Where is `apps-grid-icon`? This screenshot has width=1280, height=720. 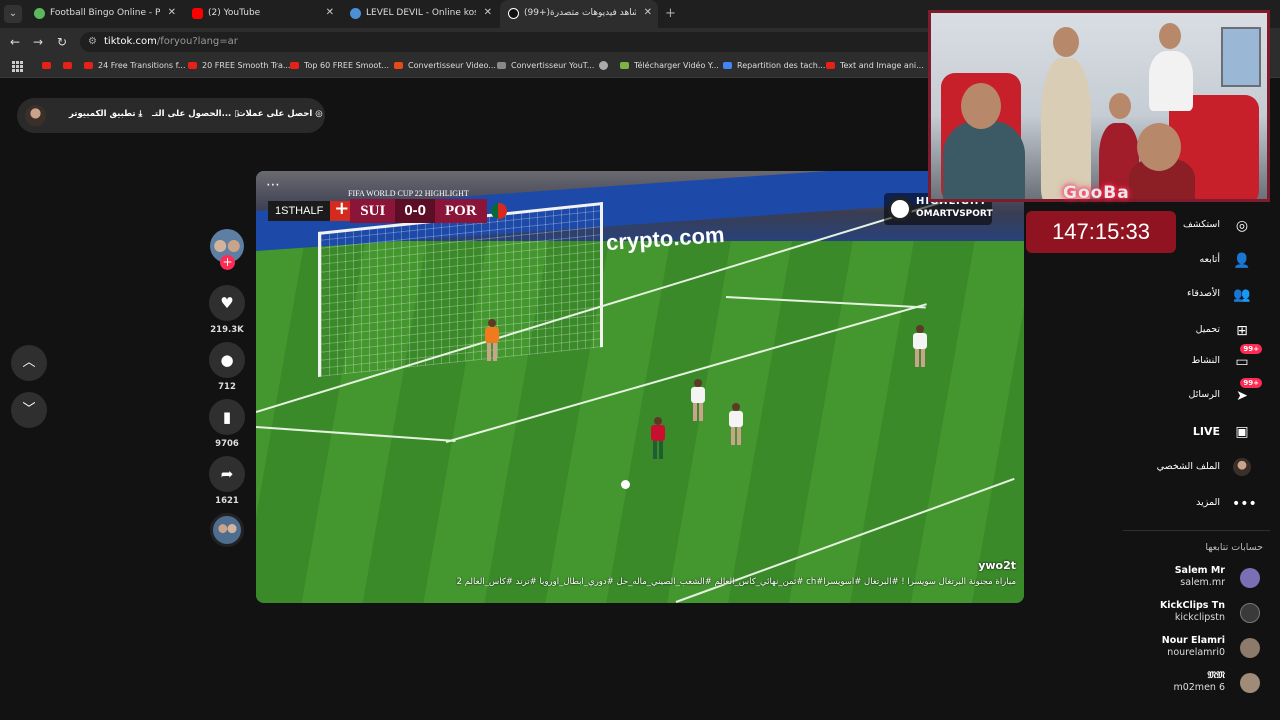
apps-grid-icon is located at coordinates (17, 66).